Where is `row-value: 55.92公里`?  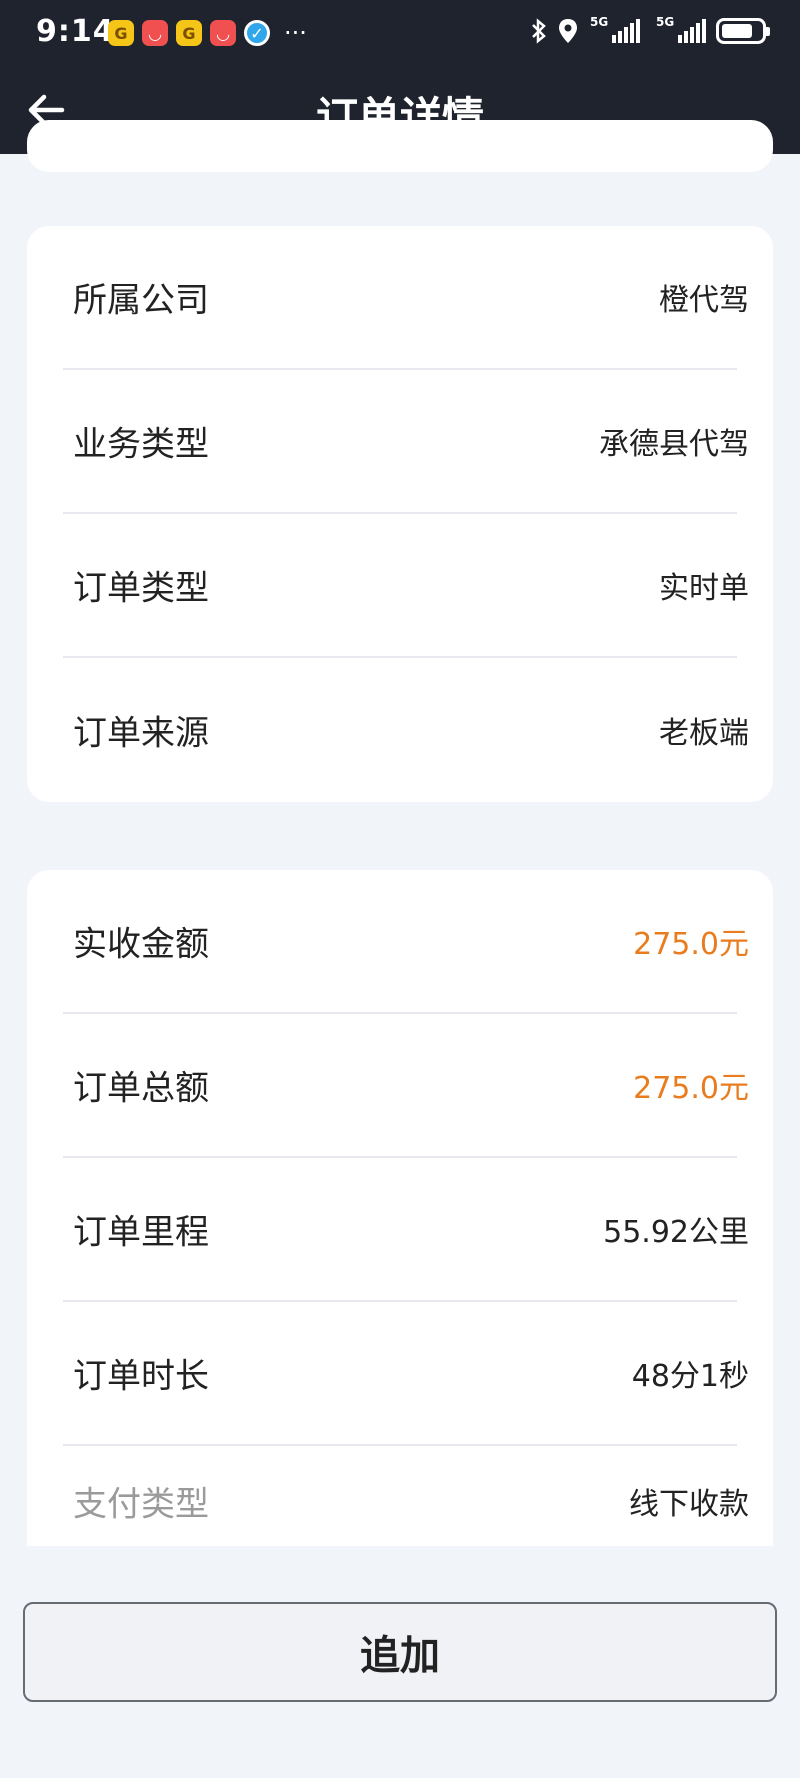 row-value: 55.92公里 is located at coordinates (676, 1232).